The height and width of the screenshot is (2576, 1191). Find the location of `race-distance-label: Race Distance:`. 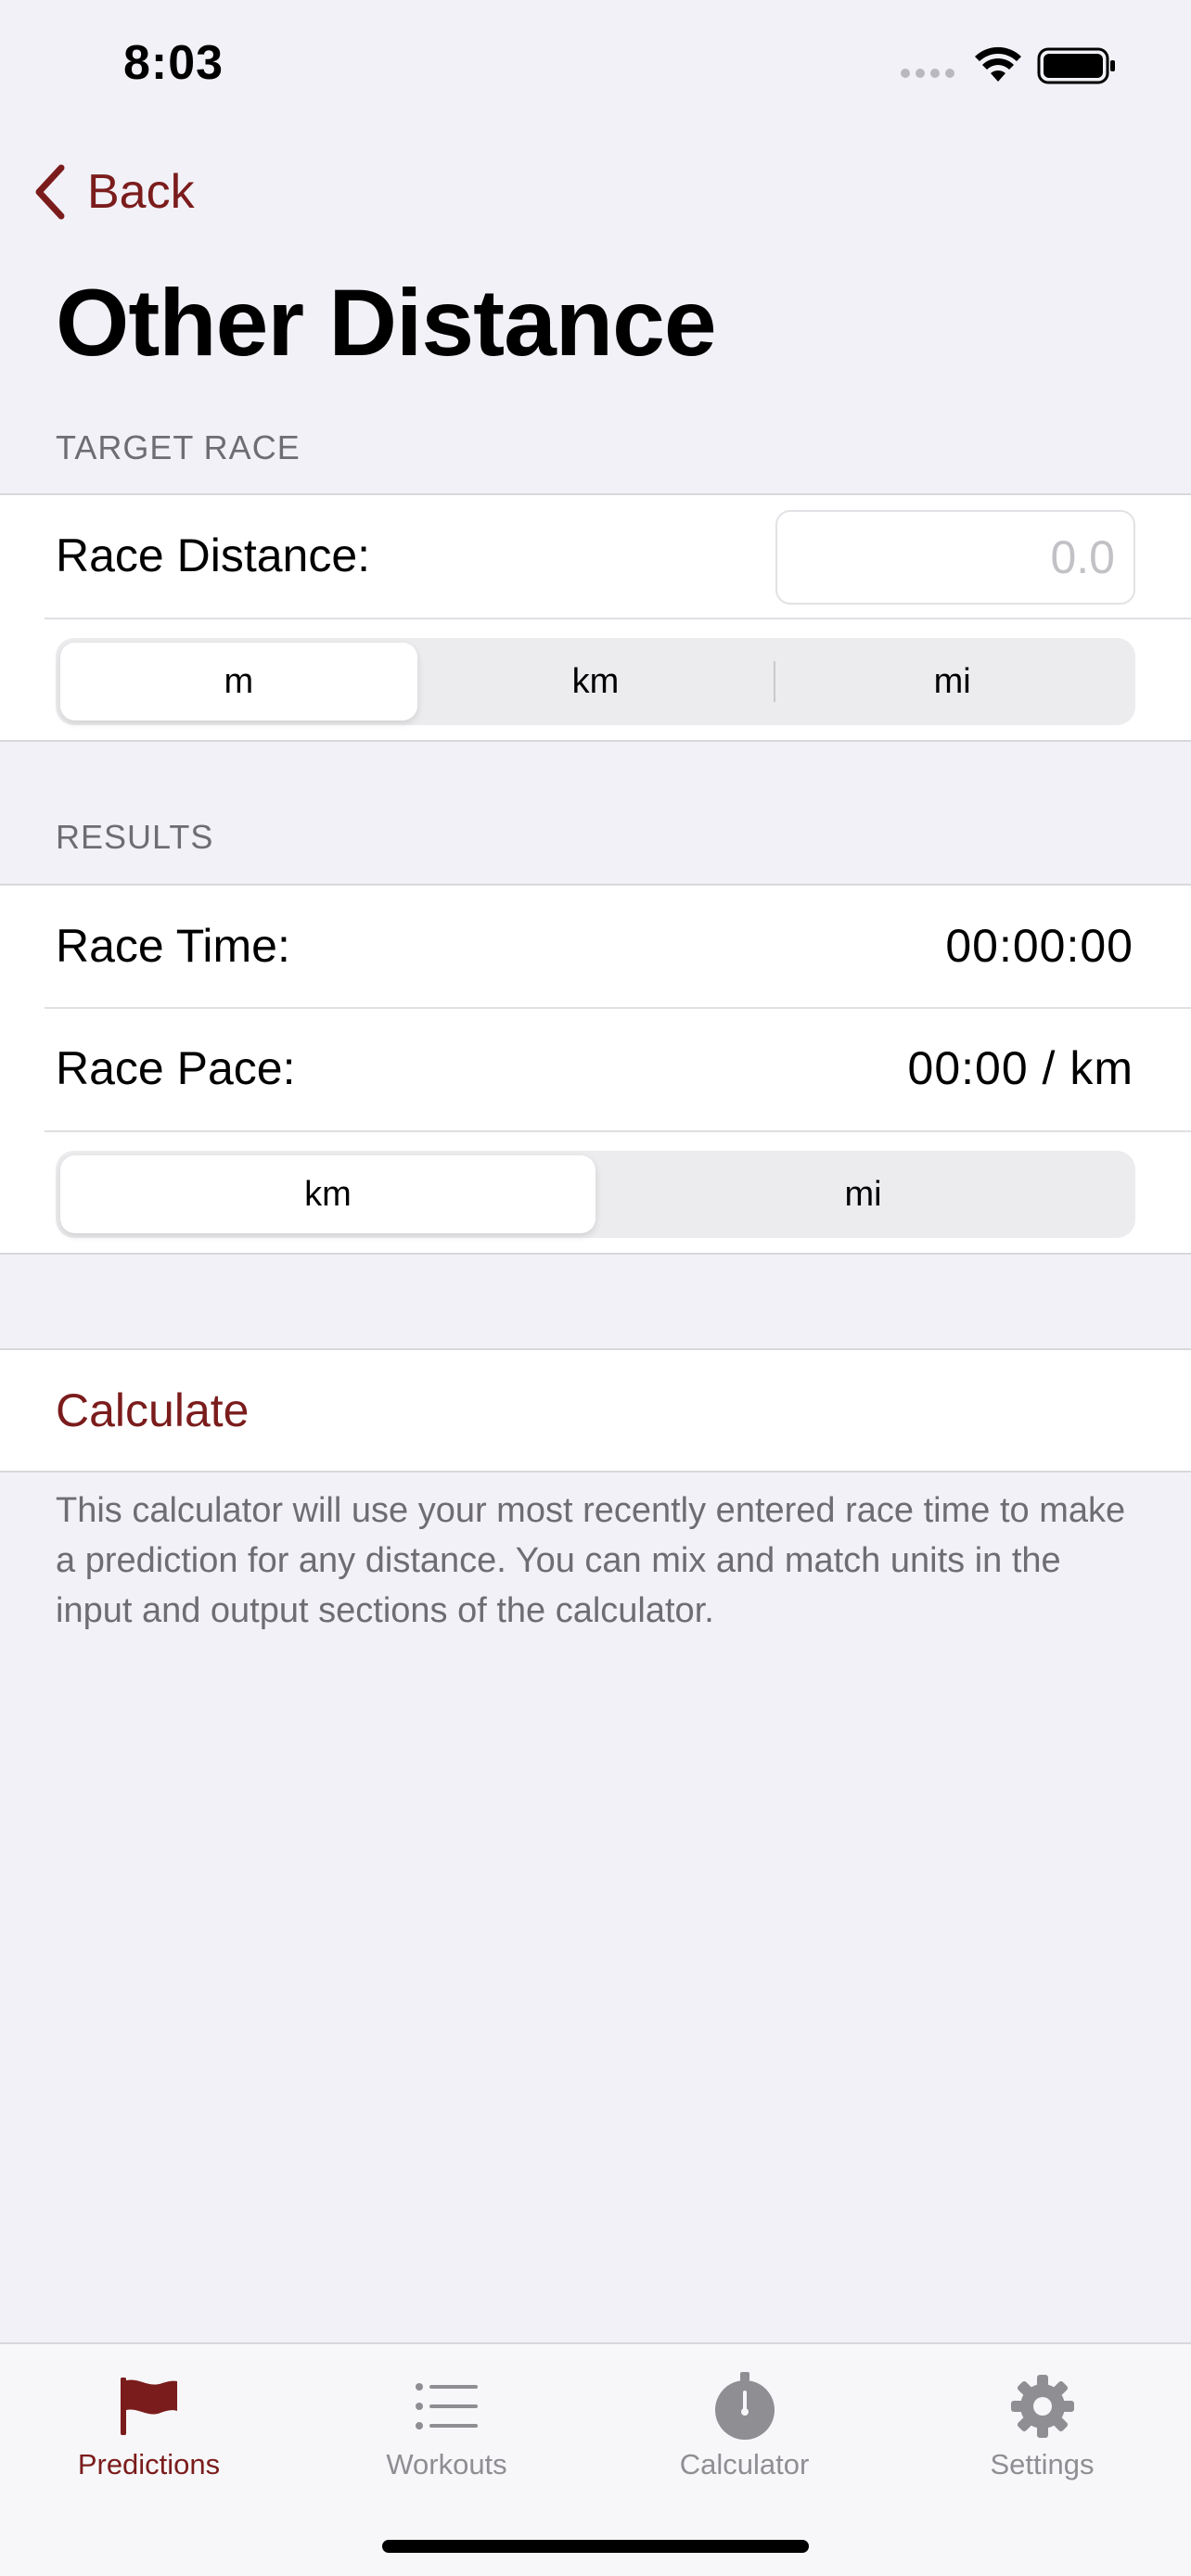

race-distance-label: Race Distance: is located at coordinates (213, 555).